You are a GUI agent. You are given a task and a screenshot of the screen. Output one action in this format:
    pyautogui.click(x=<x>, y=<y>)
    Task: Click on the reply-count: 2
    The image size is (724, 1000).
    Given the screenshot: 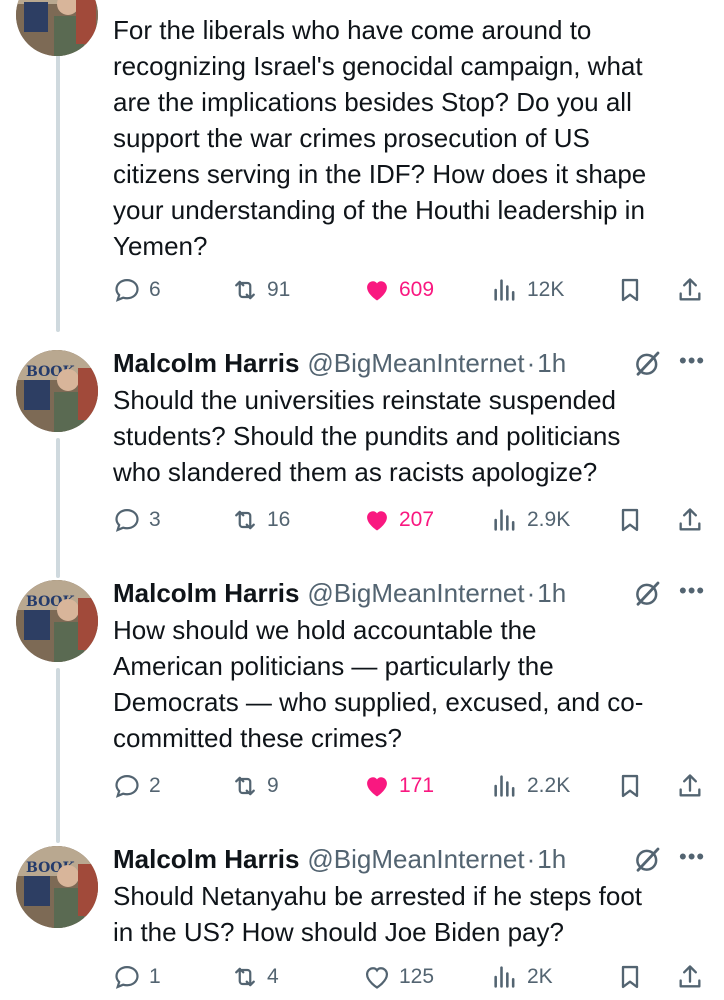 What is the action you would take?
    pyautogui.click(x=155, y=785)
    